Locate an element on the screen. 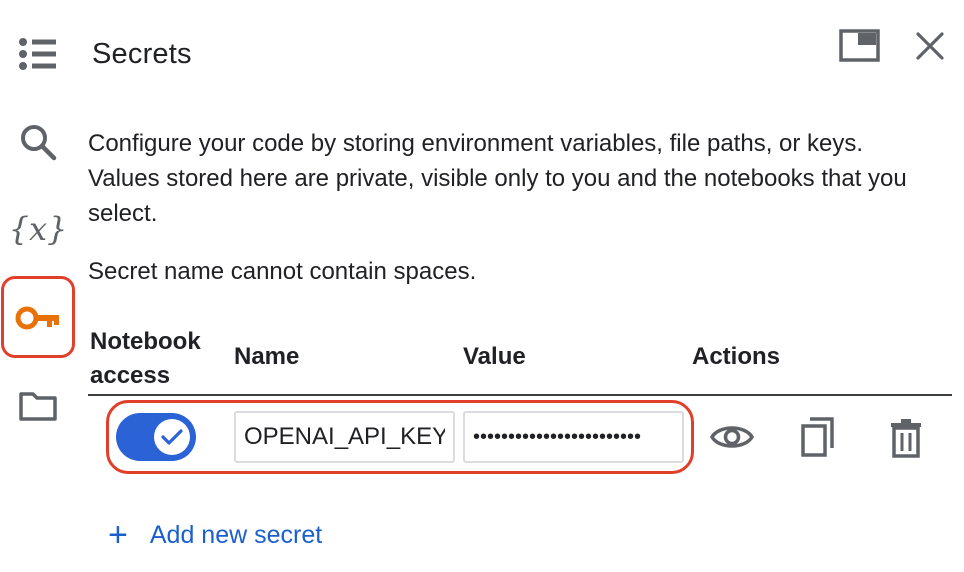 The width and height of the screenshot is (964, 572). close-icon is located at coordinates (930, 48).